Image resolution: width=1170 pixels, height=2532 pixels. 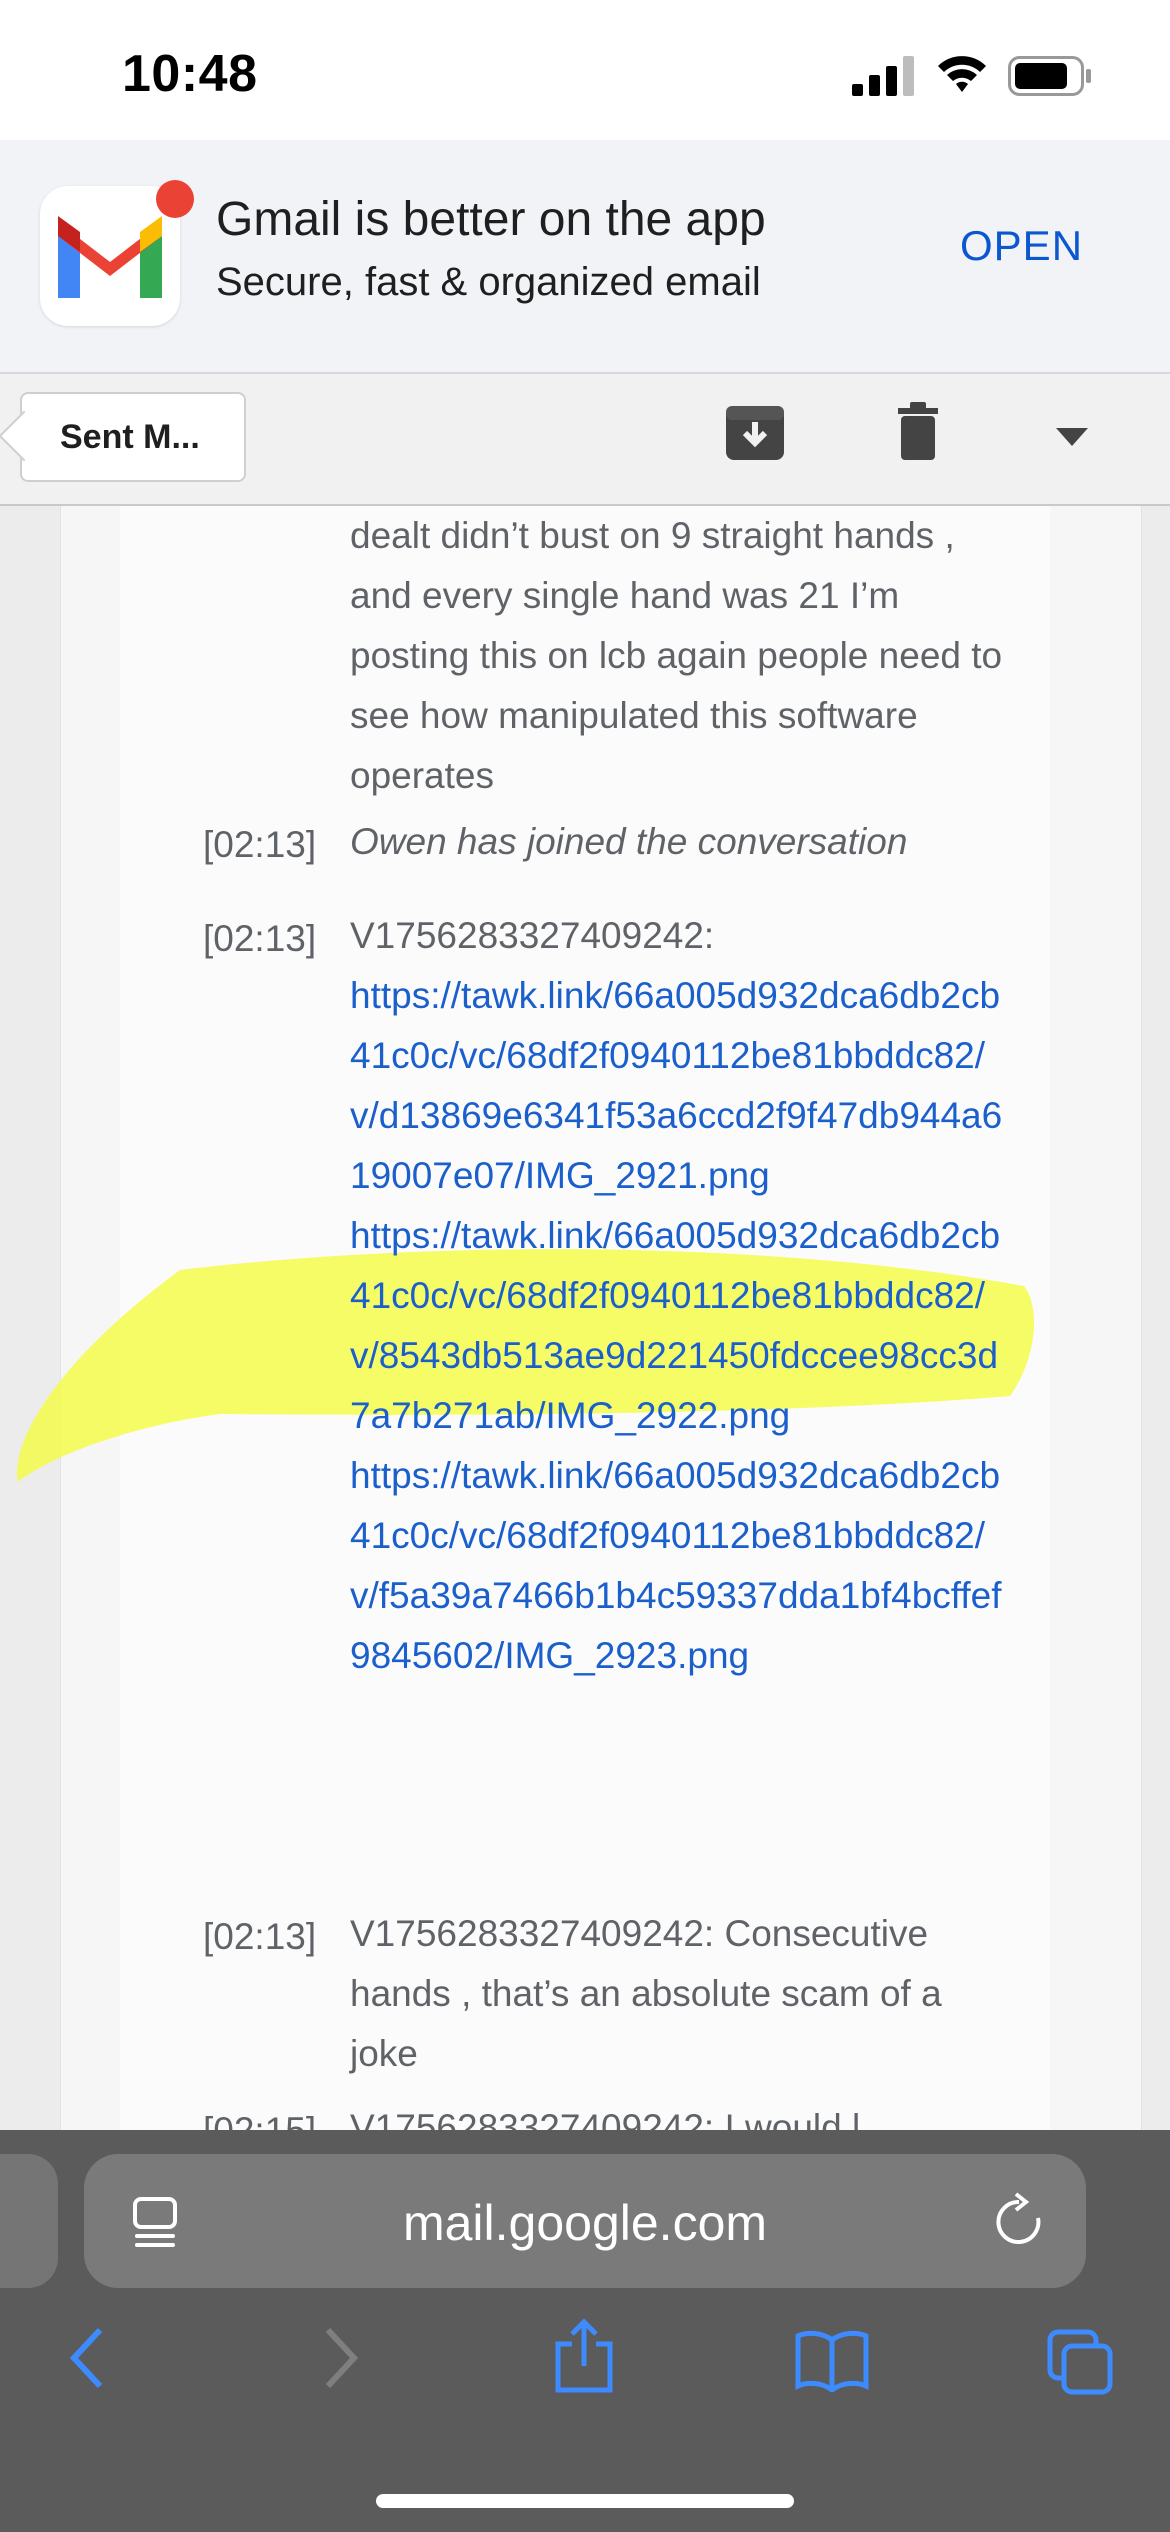 What do you see at coordinates (190, 74) in the screenshot?
I see `status-time: 10:48` at bounding box center [190, 74].